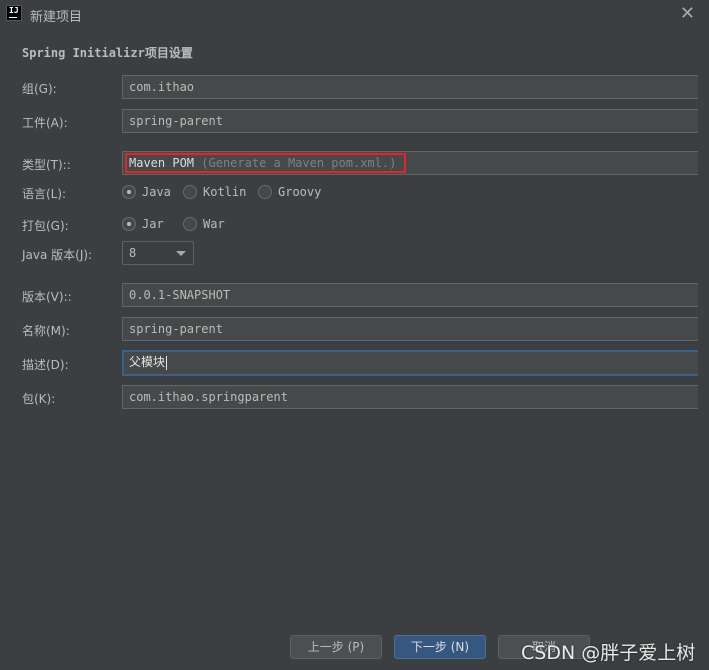  Describe the element at coordinates (133, 253) in the screenshot. I see `java-version-value: 8` at that location.